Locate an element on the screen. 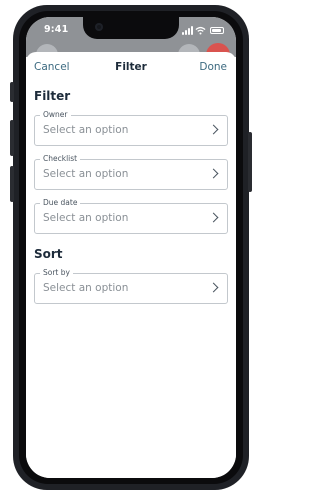  volume-down-button is located at coordinates (12, 184).